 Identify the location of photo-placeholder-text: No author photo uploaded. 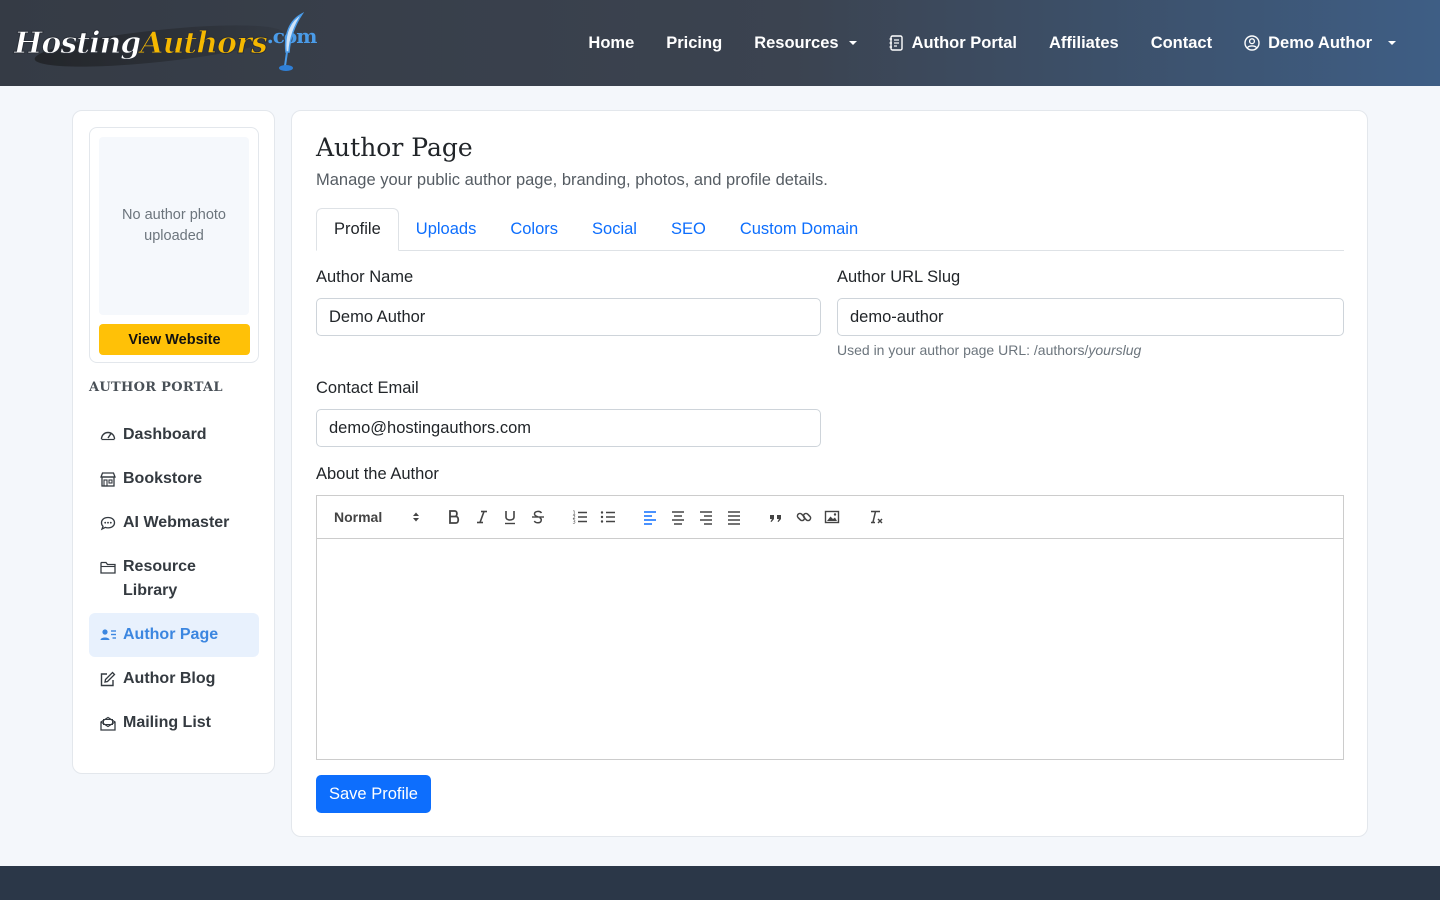
(174, 225).